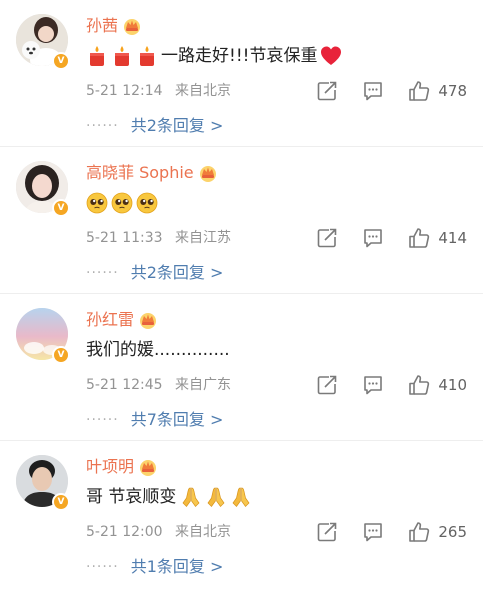 The width and height of the screenshot is (483, 590). What do you see at coordinates (452, 238) in the screenshot?
I see `like-count: 414` at bounding box center [452, 238].